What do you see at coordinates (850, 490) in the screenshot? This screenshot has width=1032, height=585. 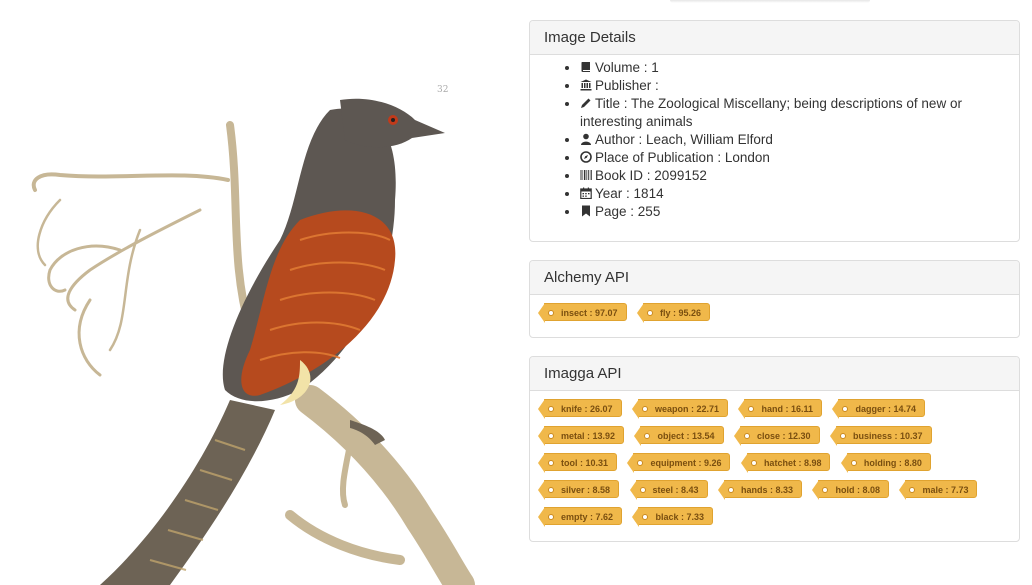 I see `tag: hold : 8.08` at bounding box center [850, 490].